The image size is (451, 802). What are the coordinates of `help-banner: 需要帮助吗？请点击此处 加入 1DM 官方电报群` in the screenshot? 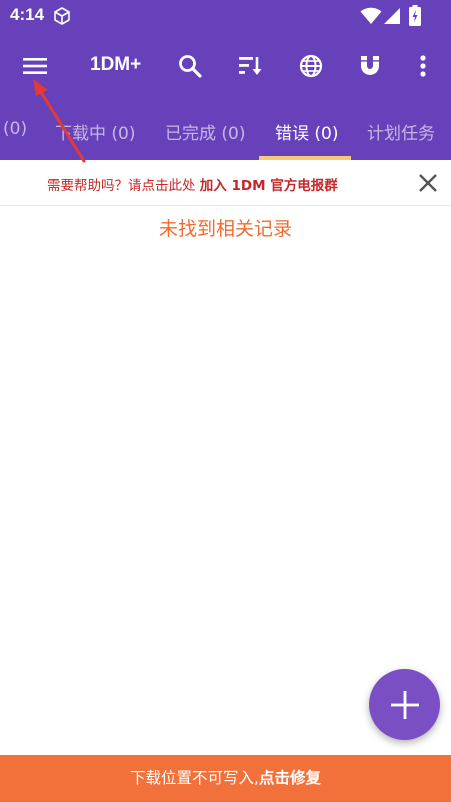 It's located at (225, 183).